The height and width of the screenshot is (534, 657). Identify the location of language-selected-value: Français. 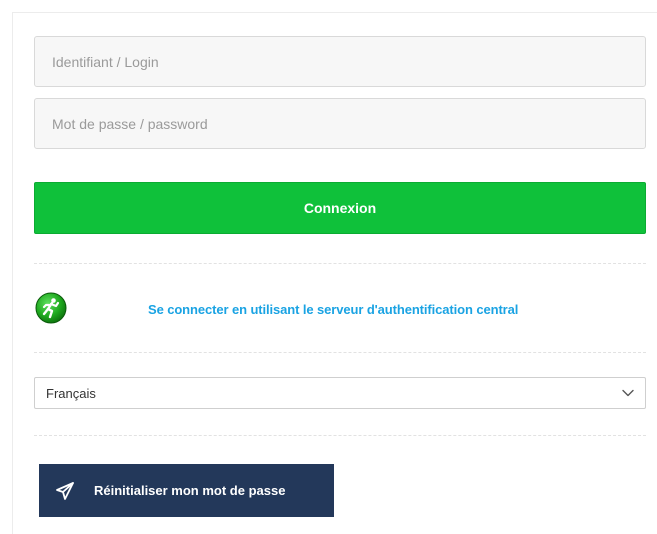
(71, 393).